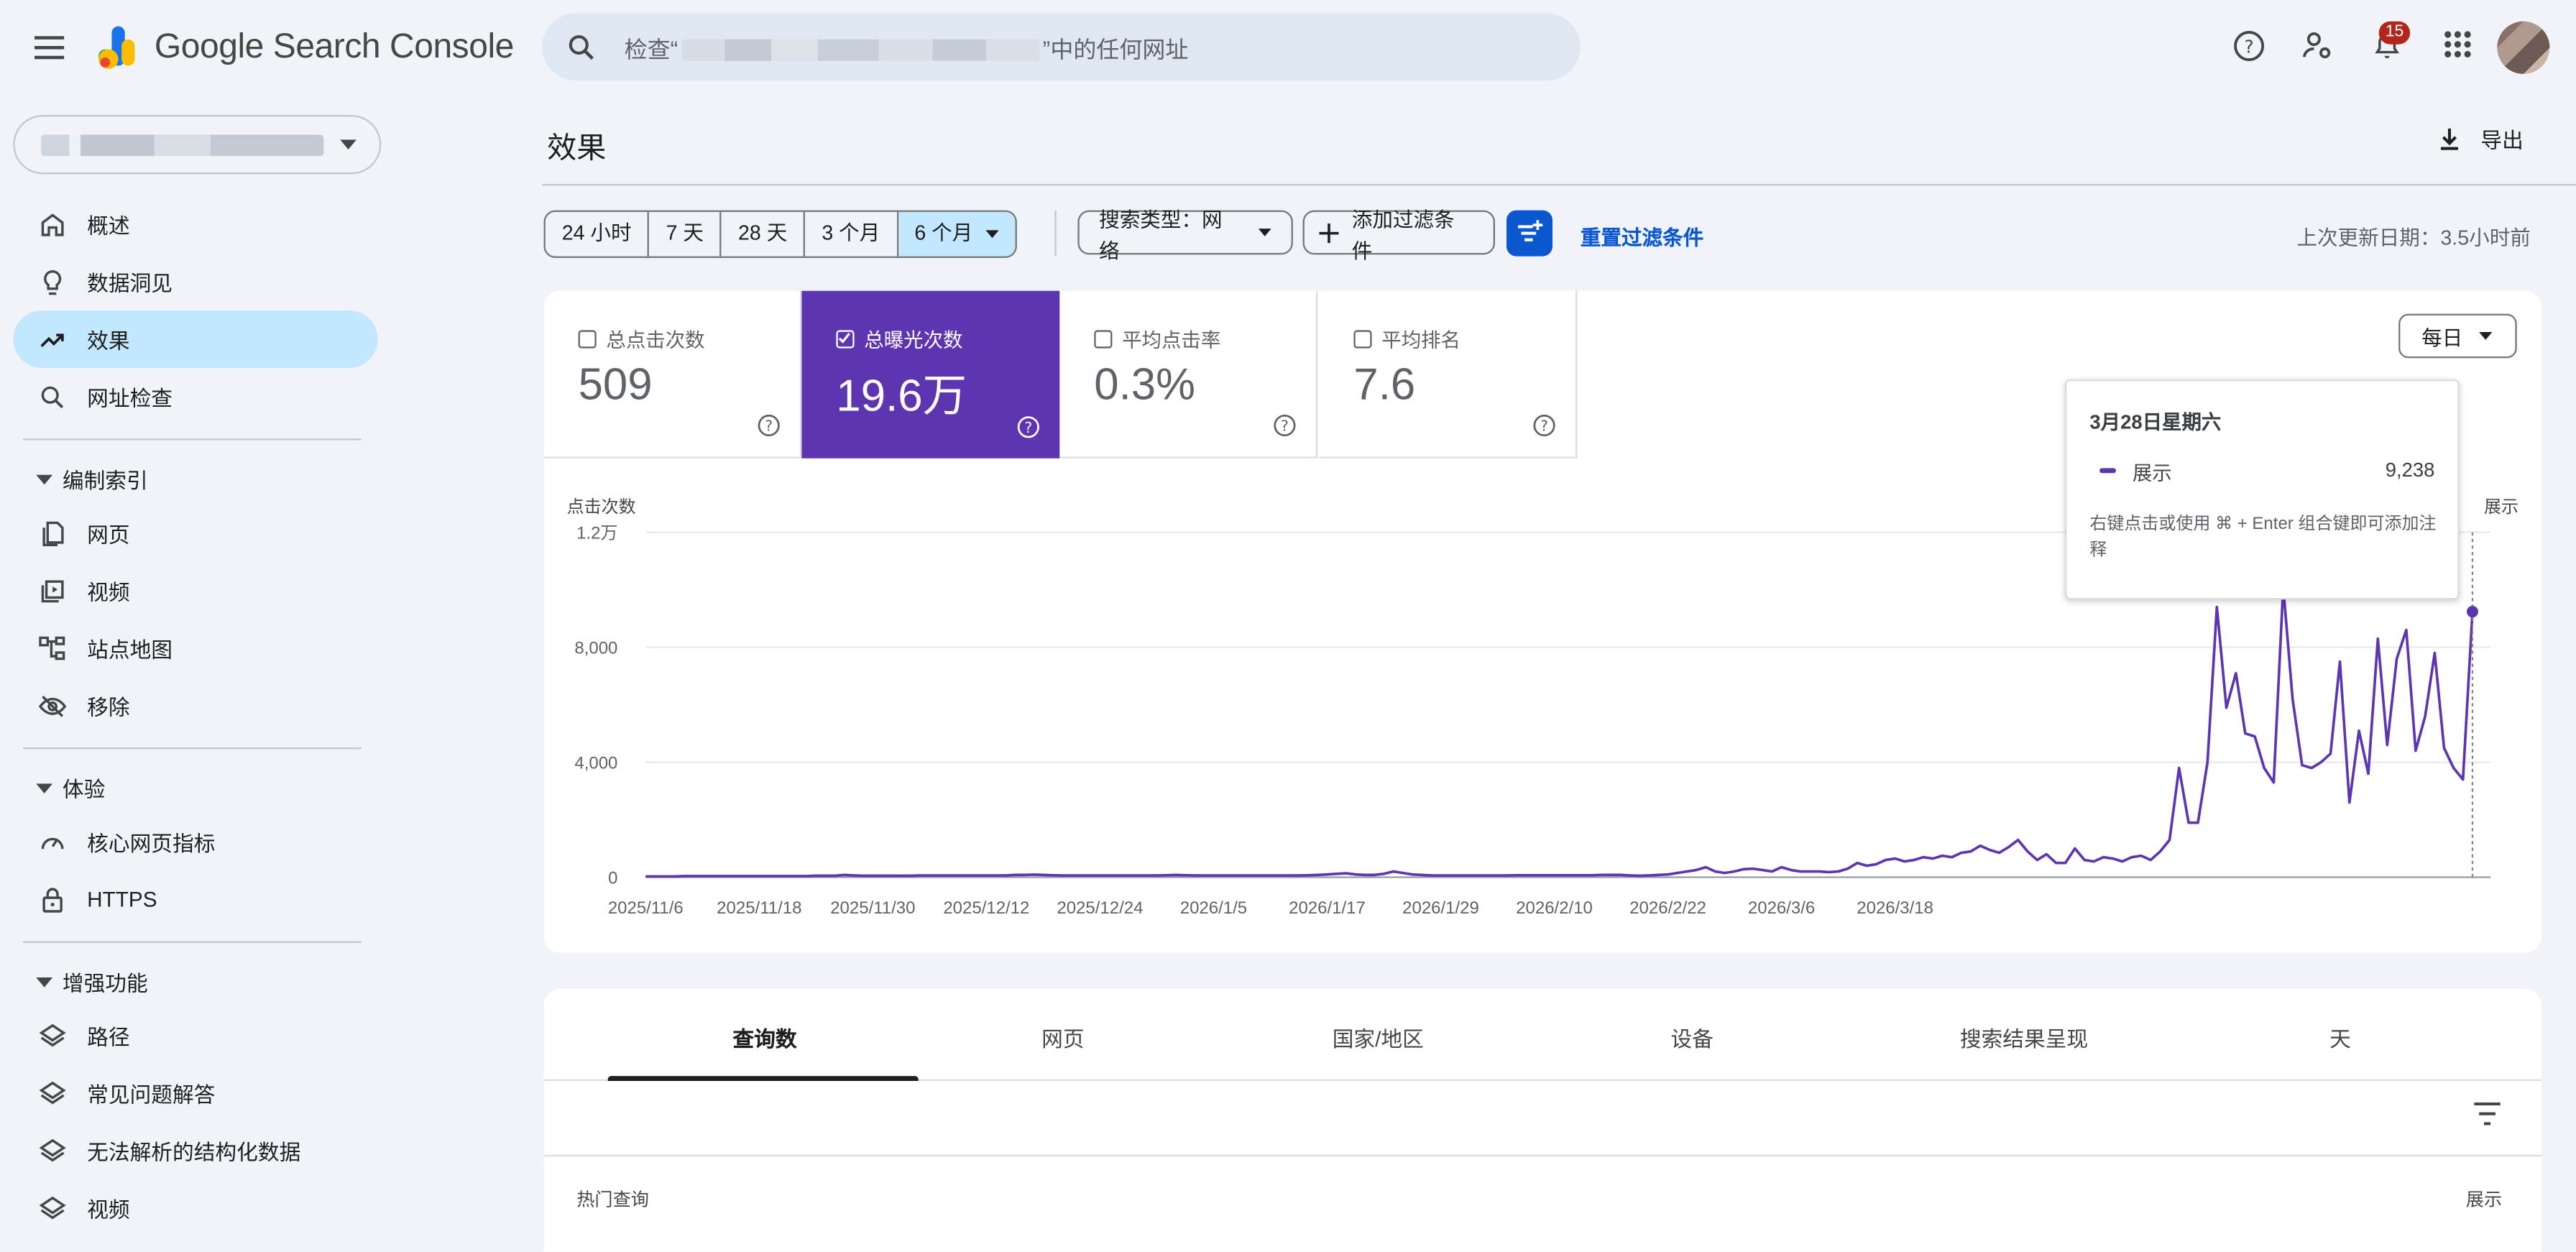  Describe the element at coordinates (2457, 336) in the screenshot. I see `granularity-dropdown: 每日` at that location.